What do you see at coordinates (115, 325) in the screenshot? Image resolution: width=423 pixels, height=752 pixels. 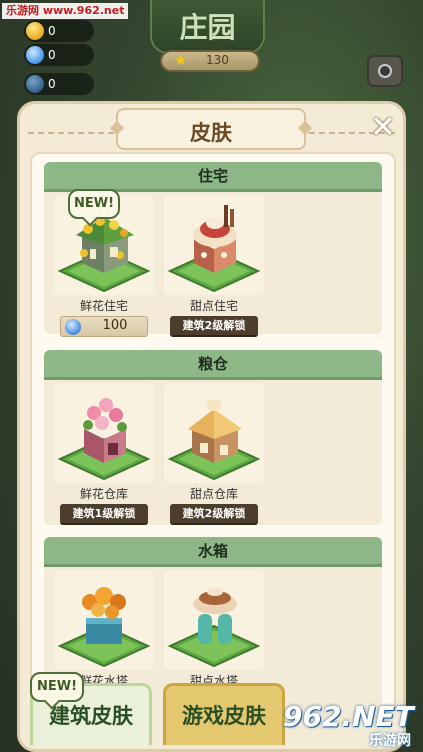 I see `price-value: 100` at bounding box center [115, 325].